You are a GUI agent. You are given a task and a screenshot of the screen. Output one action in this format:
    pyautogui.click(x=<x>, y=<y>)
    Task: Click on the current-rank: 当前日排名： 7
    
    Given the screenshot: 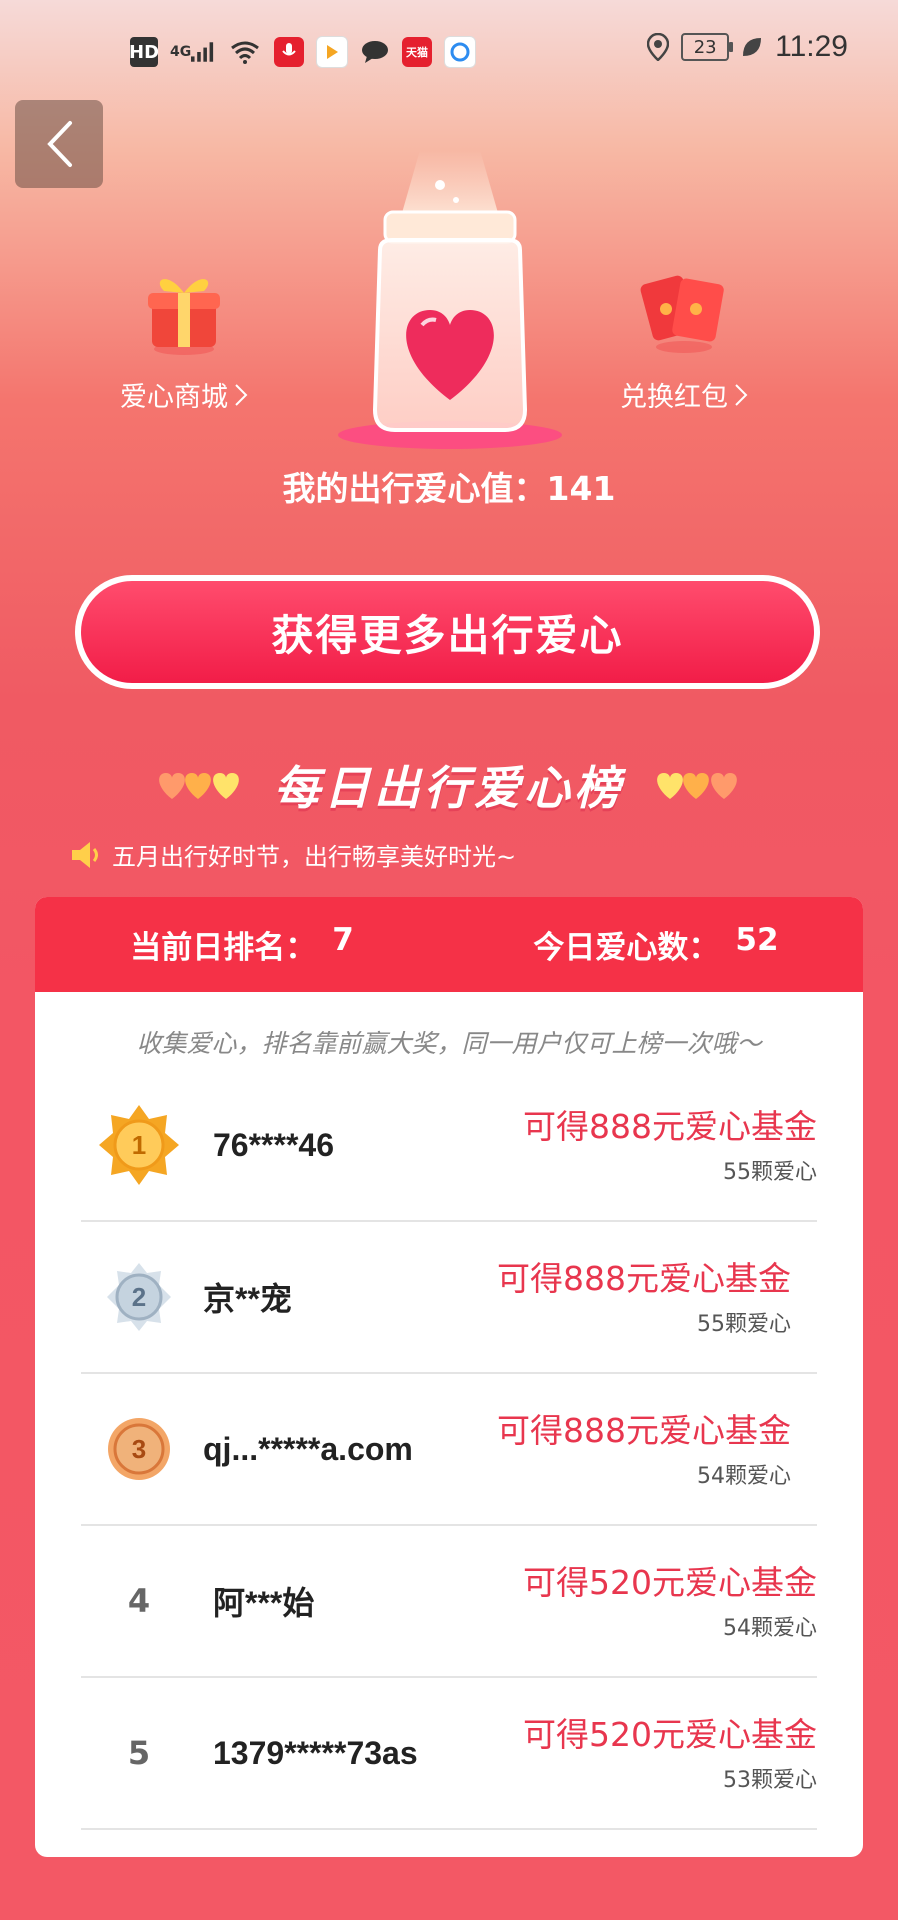 What is the action you would take?
    pyautogui.click(x=242, y=944)
    